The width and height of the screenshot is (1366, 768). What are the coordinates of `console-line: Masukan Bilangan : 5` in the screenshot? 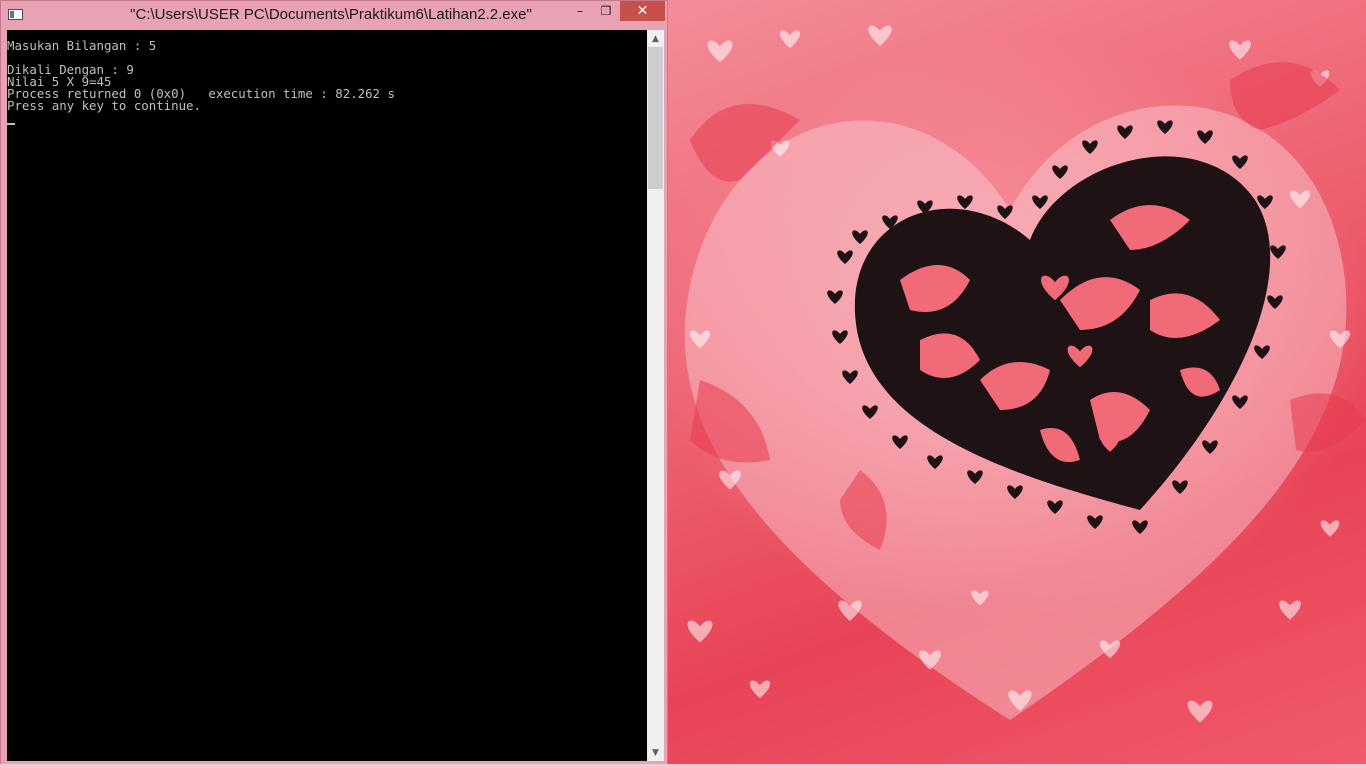 It's located at (82, 45).